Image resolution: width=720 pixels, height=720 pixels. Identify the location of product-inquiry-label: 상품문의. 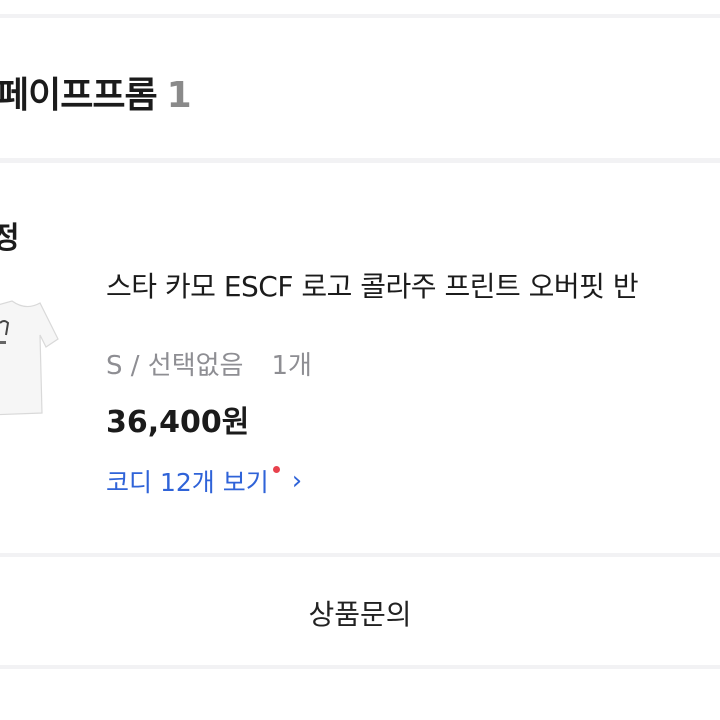
(360, 614).